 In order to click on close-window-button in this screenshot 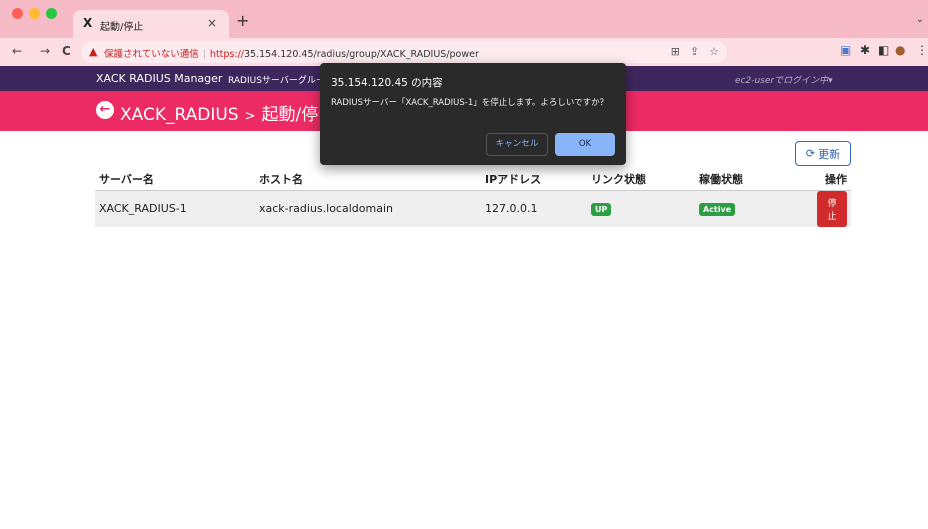, I will do `click(17, 13)`.